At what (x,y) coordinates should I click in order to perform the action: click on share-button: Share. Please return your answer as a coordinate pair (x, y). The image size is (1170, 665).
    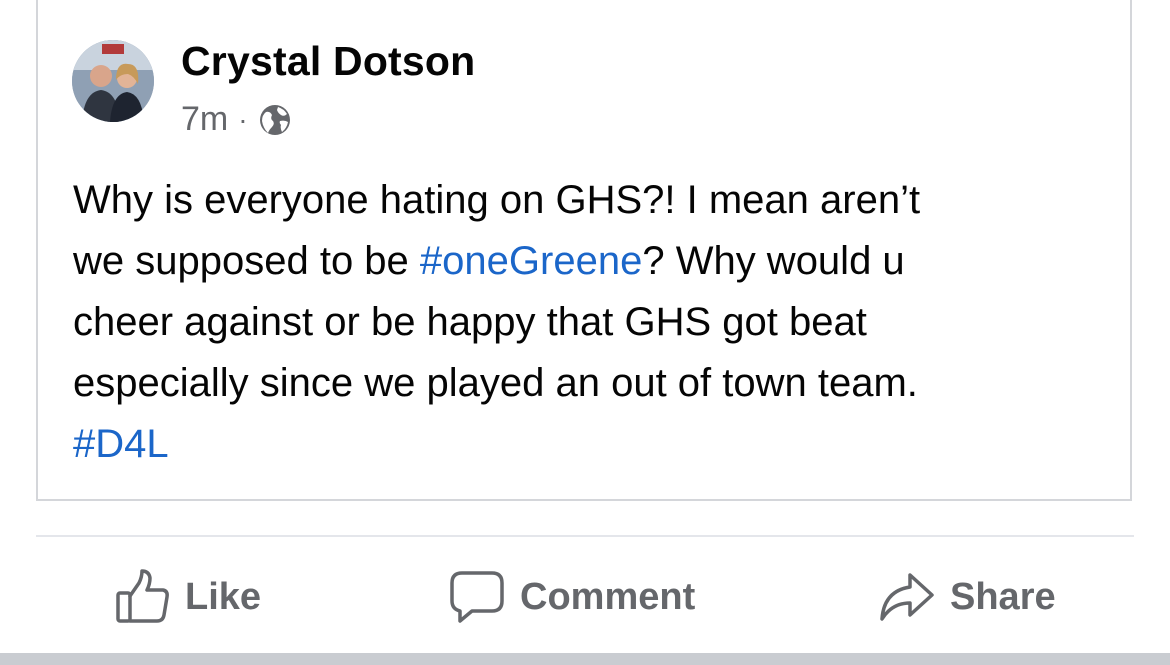
    Looking at the image, I should click on (967, 597).